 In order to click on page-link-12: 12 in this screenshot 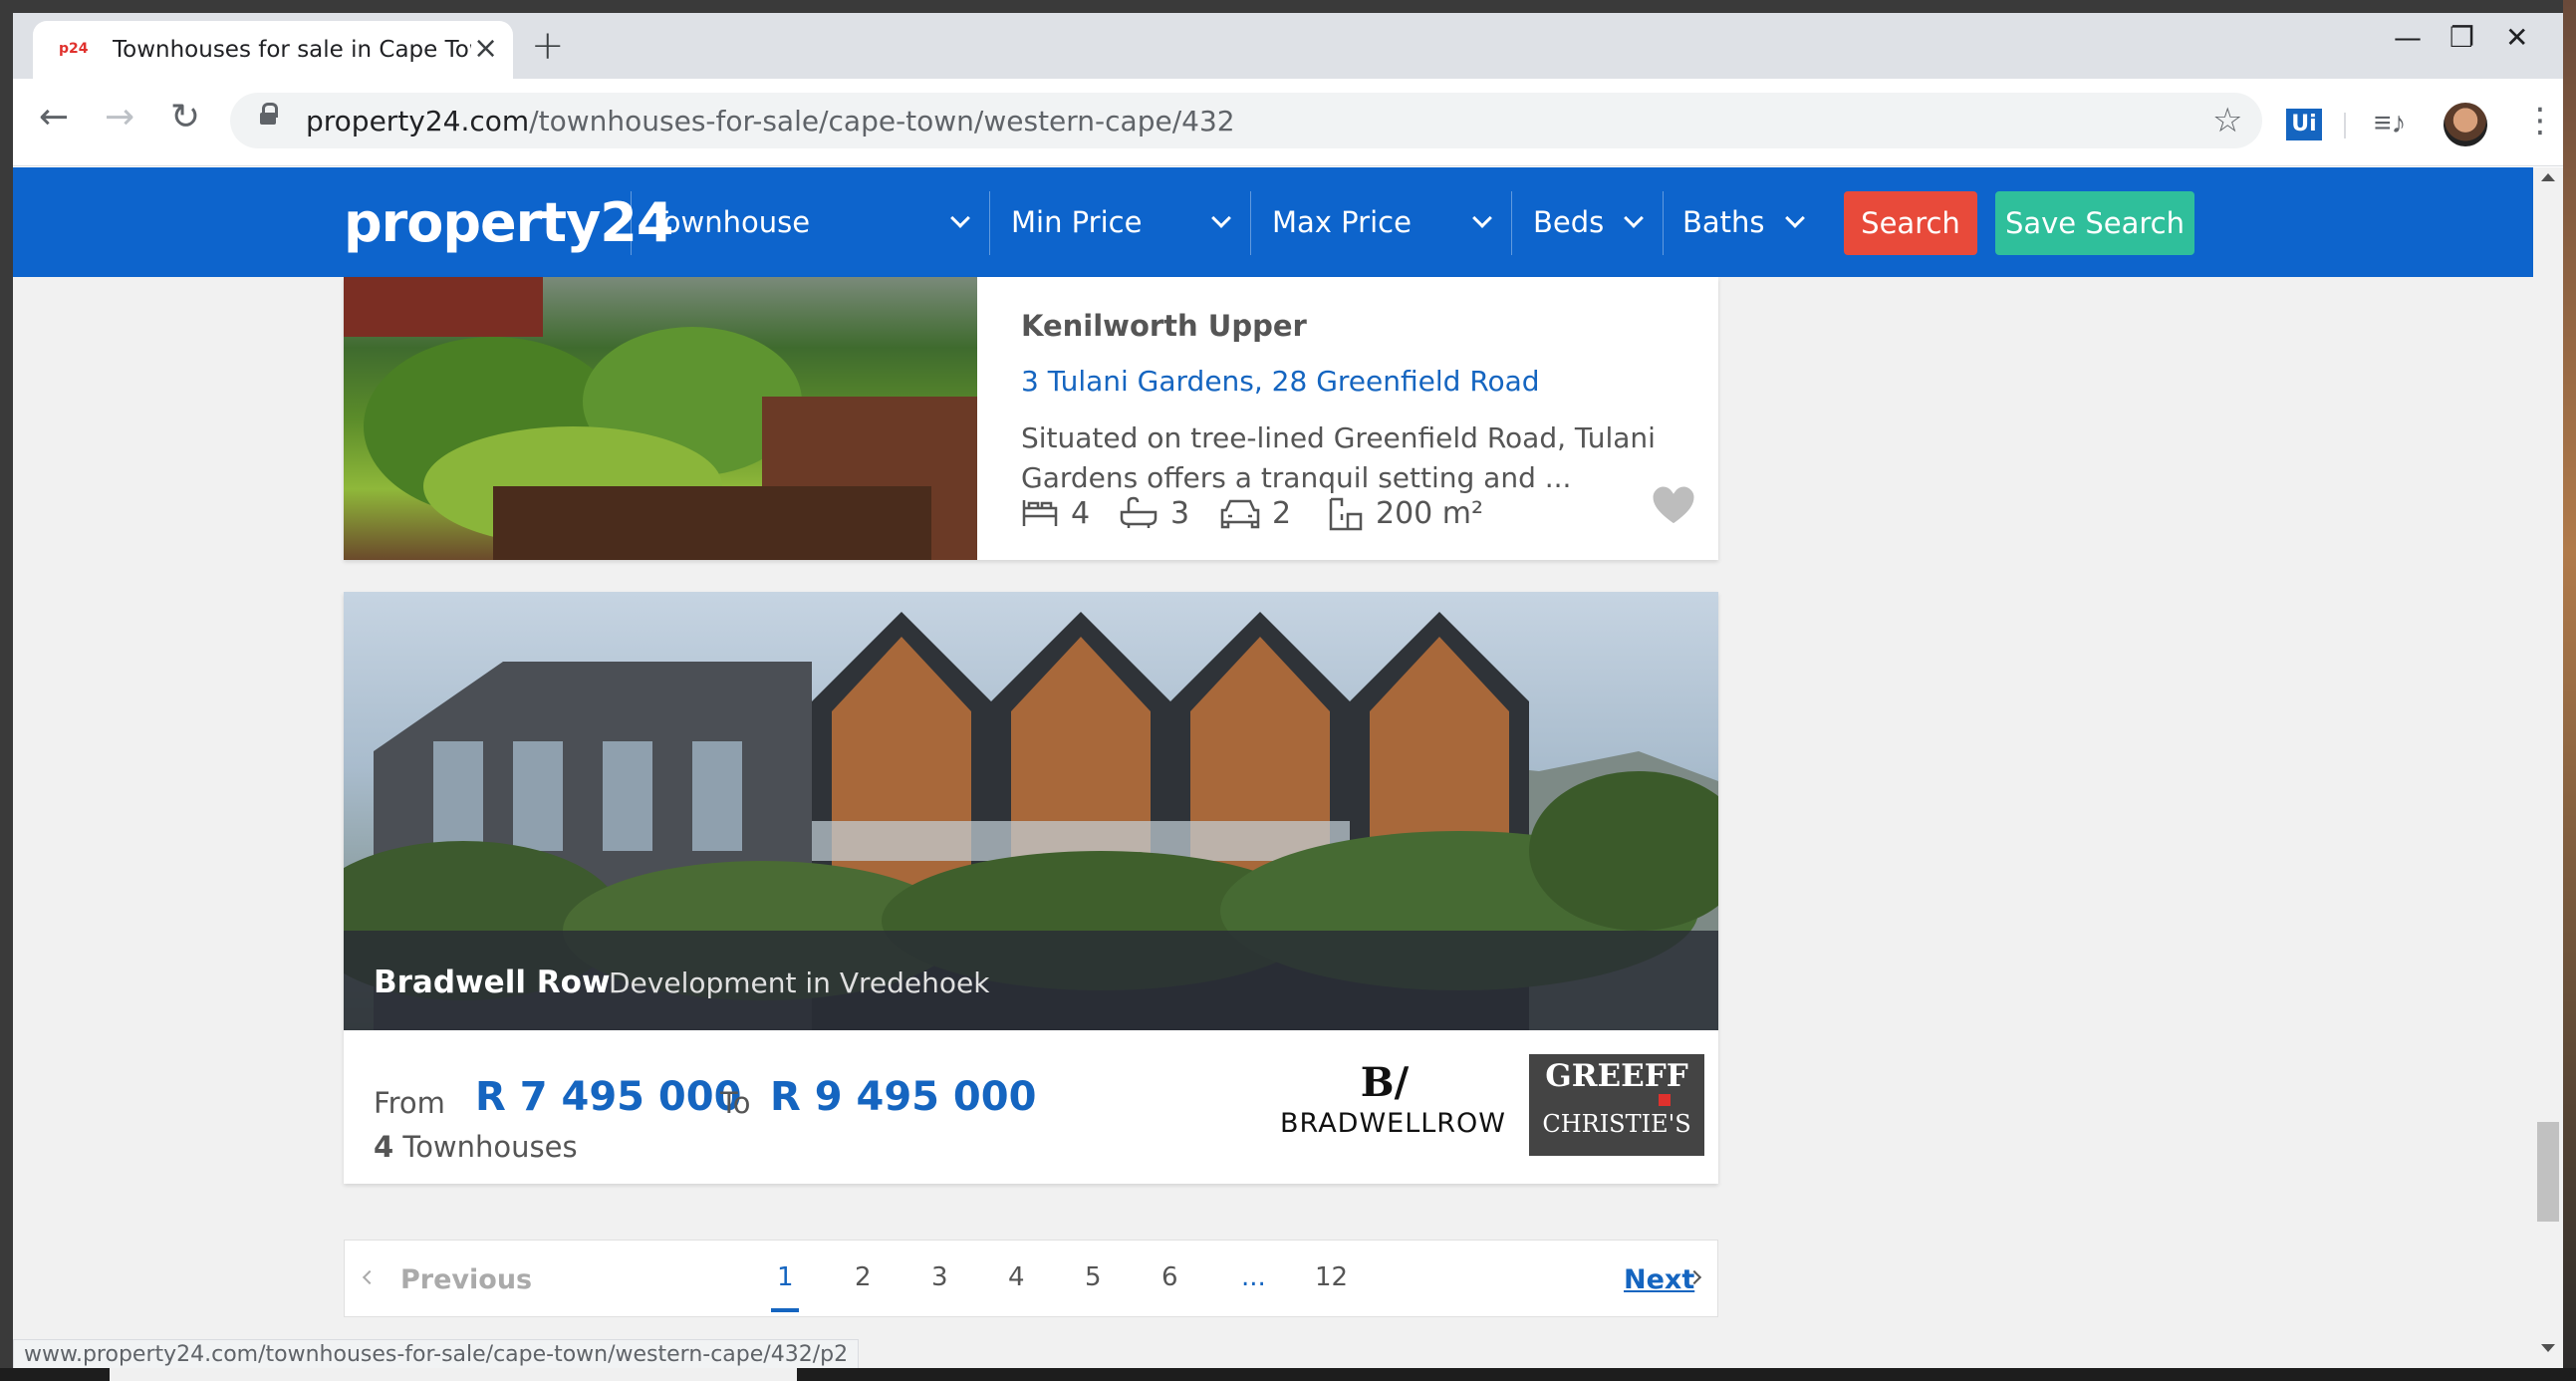, I will do `click(1331, 1277)`.